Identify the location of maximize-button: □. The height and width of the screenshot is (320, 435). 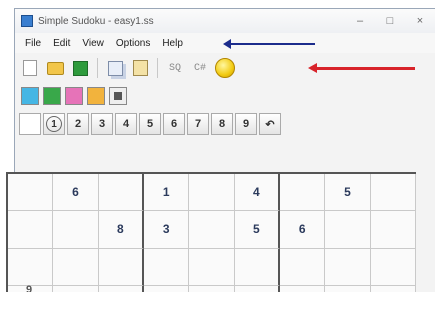
(390, 21).